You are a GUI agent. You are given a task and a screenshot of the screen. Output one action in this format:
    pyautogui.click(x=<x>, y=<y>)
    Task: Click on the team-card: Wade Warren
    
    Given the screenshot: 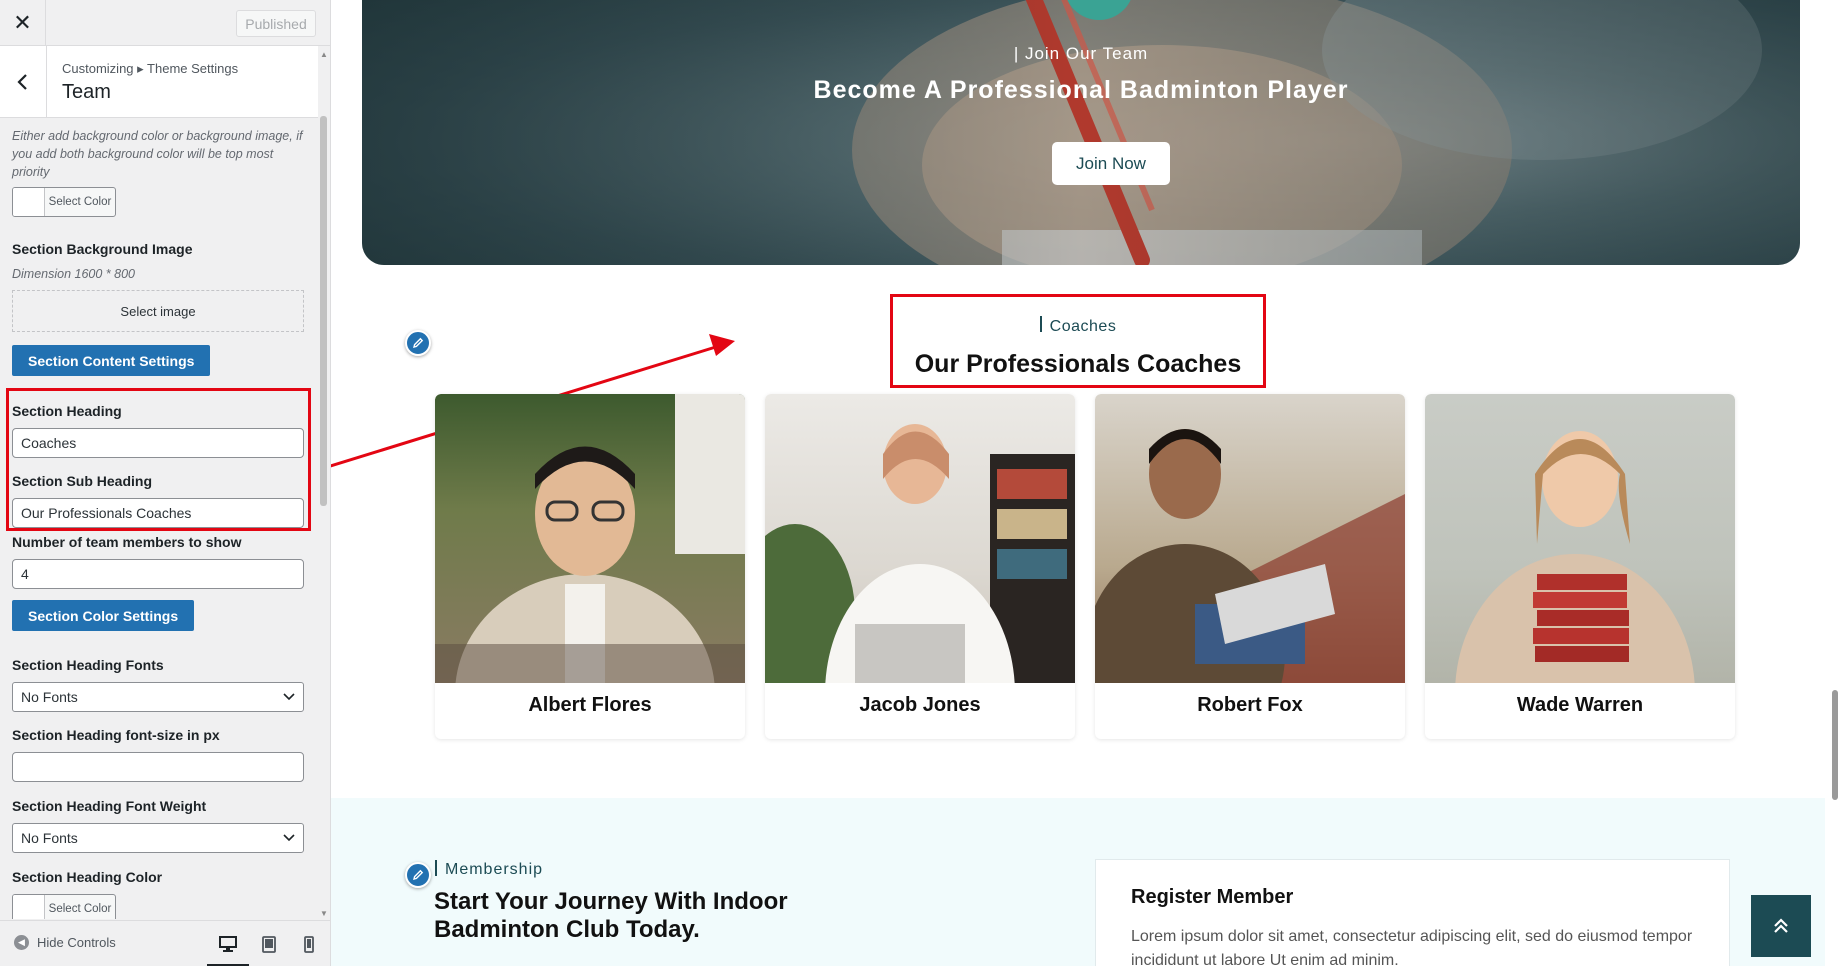 What is the action you would take?
    pyautogui.click(x=1580, y=566)
    